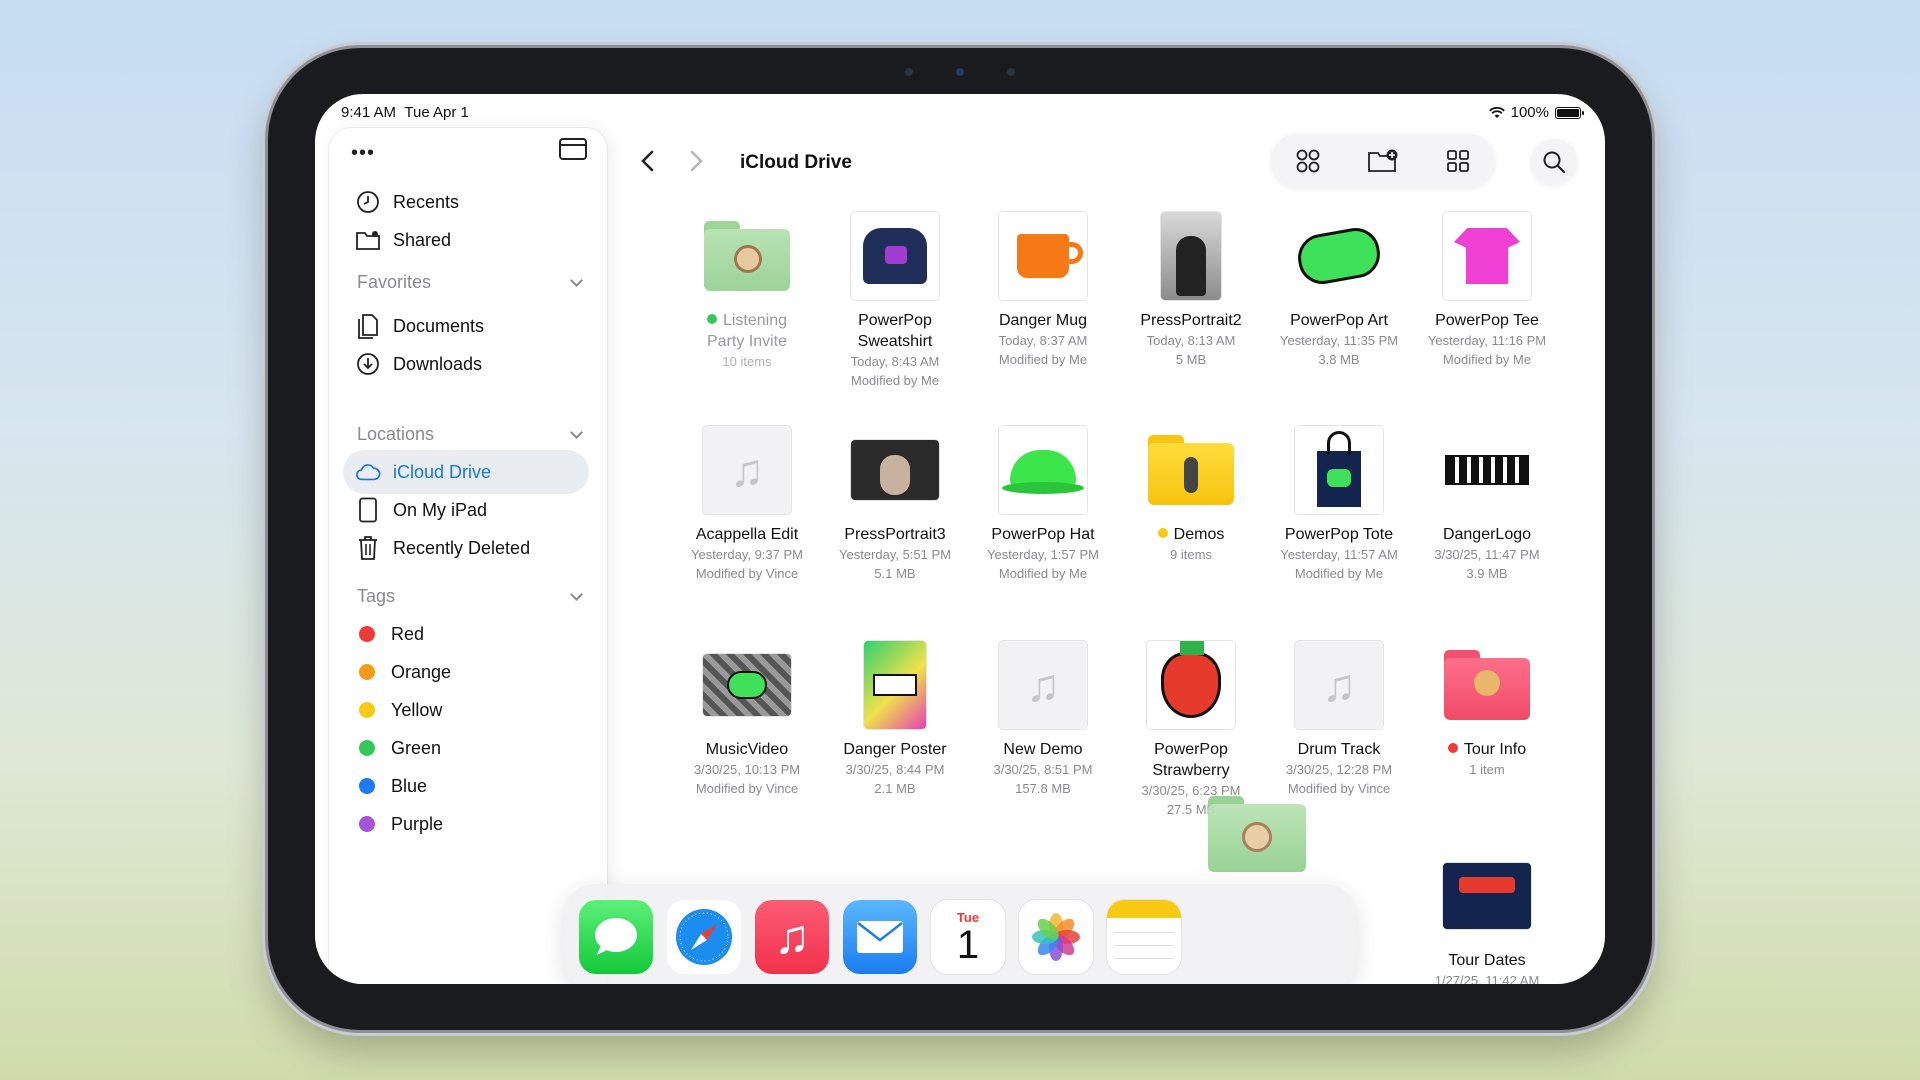  I want to click on new-folder-button, so click(1383, 161).